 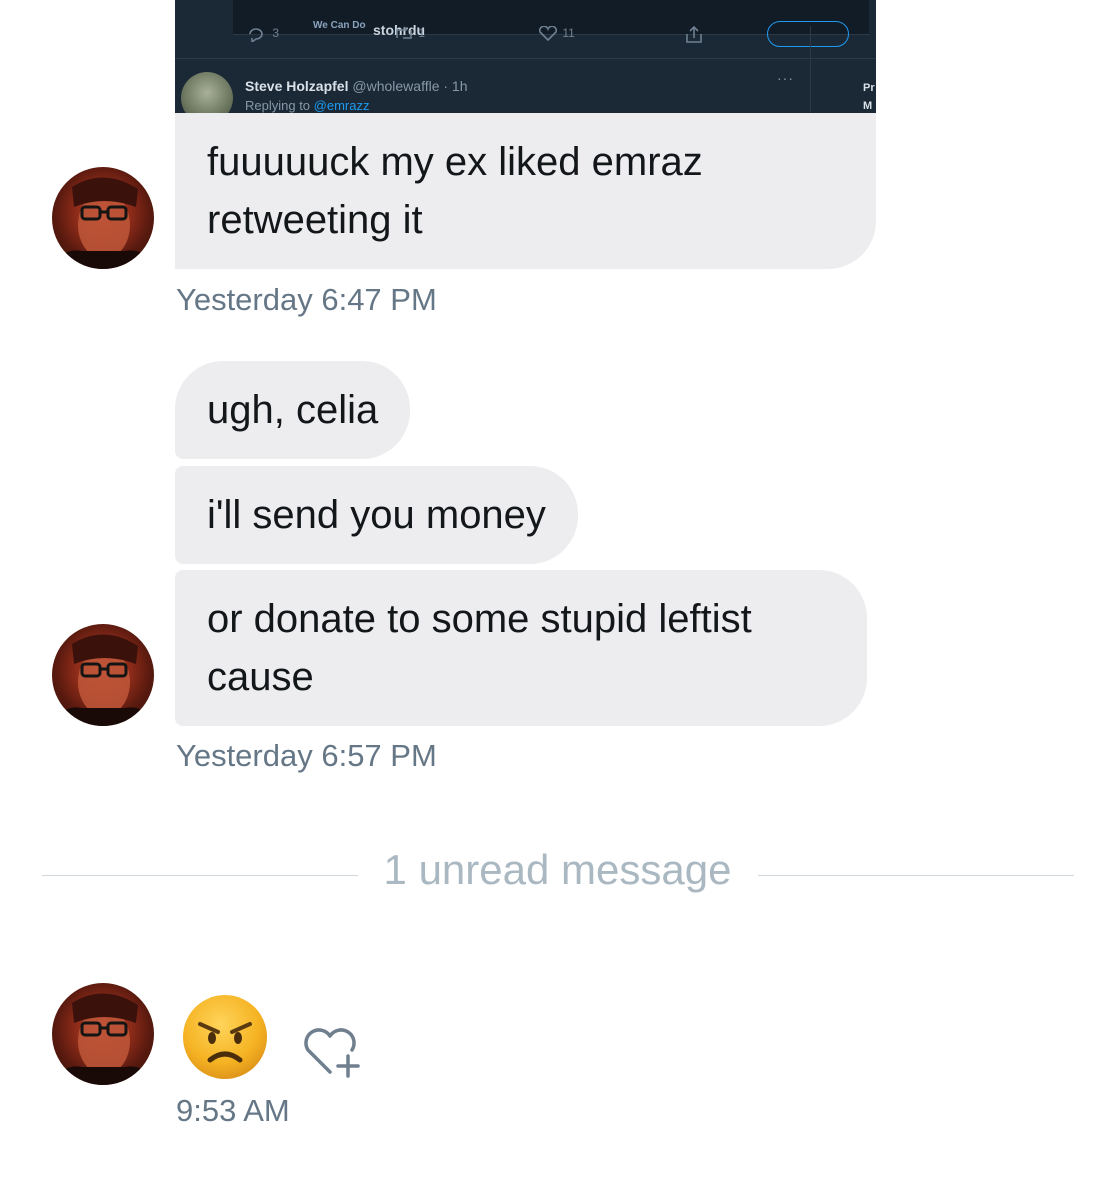 I want to click on message-text-line: retweeting it, so click(x=315, y=220).